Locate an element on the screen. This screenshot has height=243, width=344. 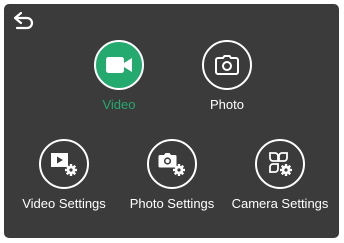
back-button is located at coordinates (24, 21).